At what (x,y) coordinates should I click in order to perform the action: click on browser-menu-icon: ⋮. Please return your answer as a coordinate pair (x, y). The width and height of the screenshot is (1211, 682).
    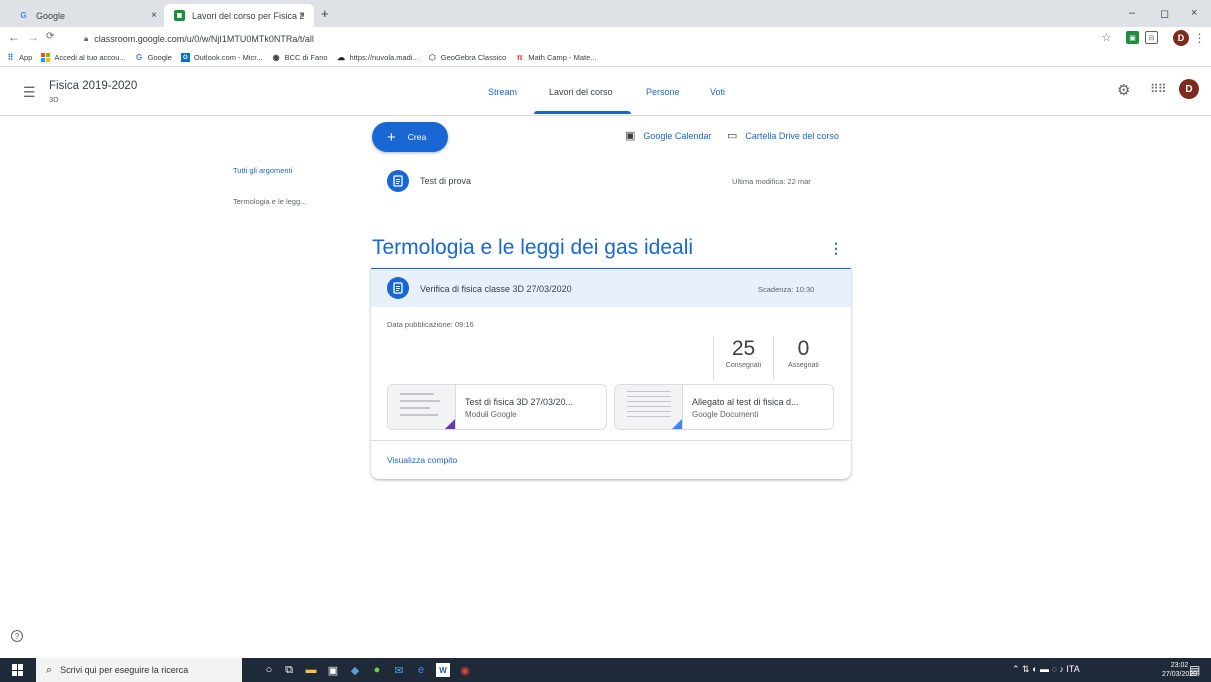
    Looking at the image, I should click on (1199, 38).